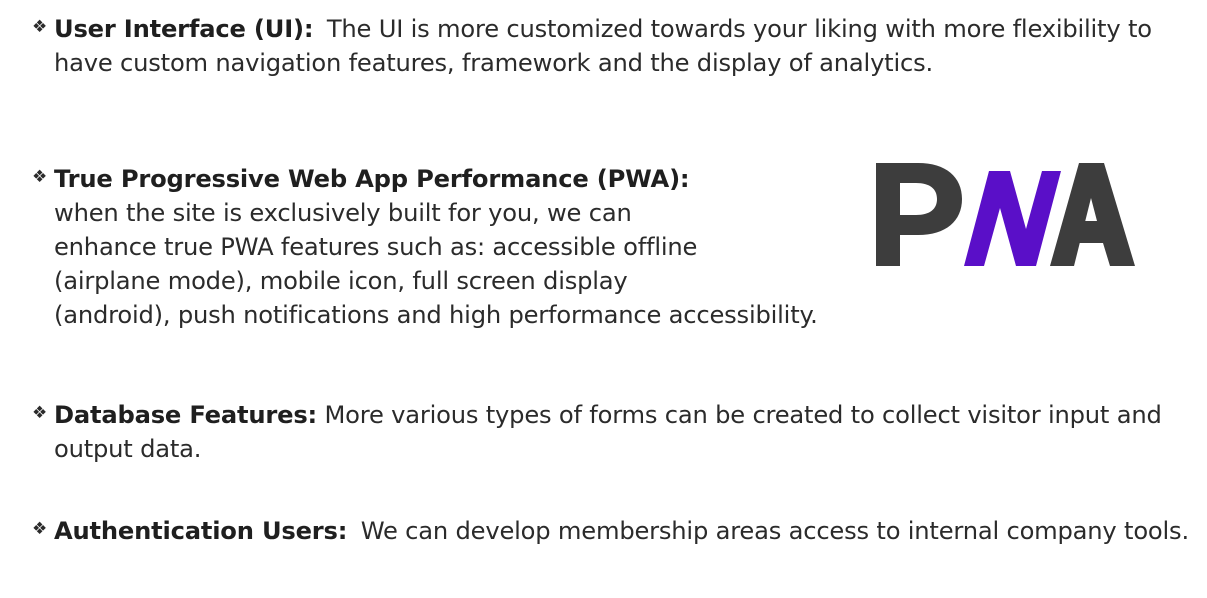 This screenshot has height=598, width=1207. I want to click on pwa-logo, so click(1005, 214).